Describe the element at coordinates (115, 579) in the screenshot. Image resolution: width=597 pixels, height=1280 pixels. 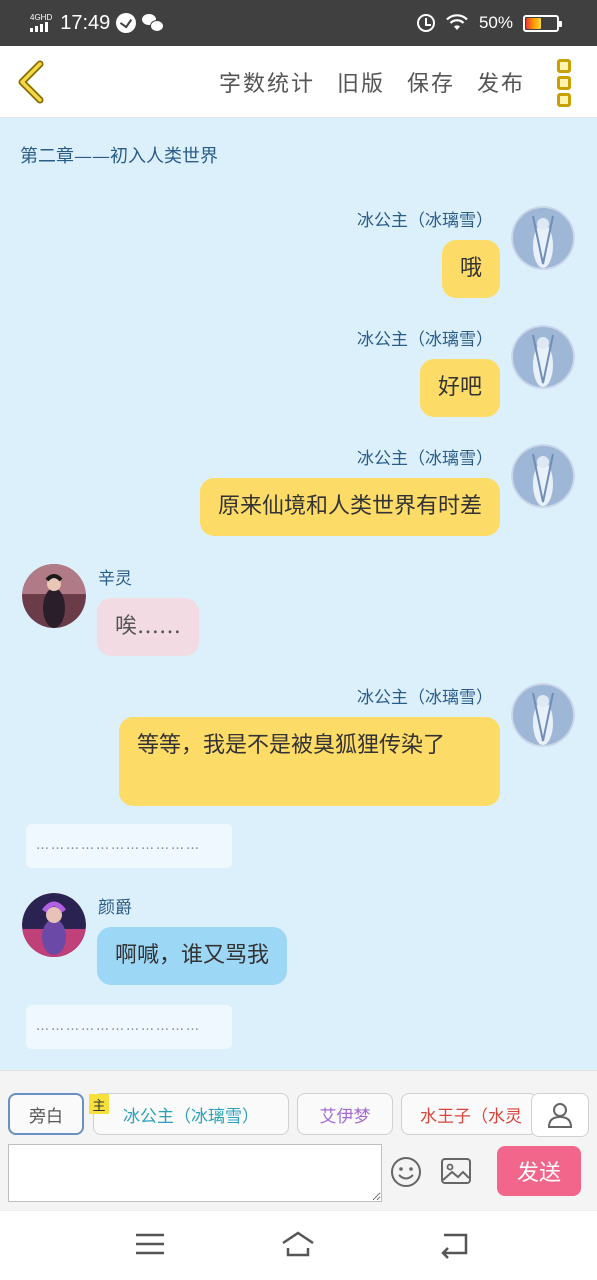
I see `speaker-name: 辛灵` at that location.